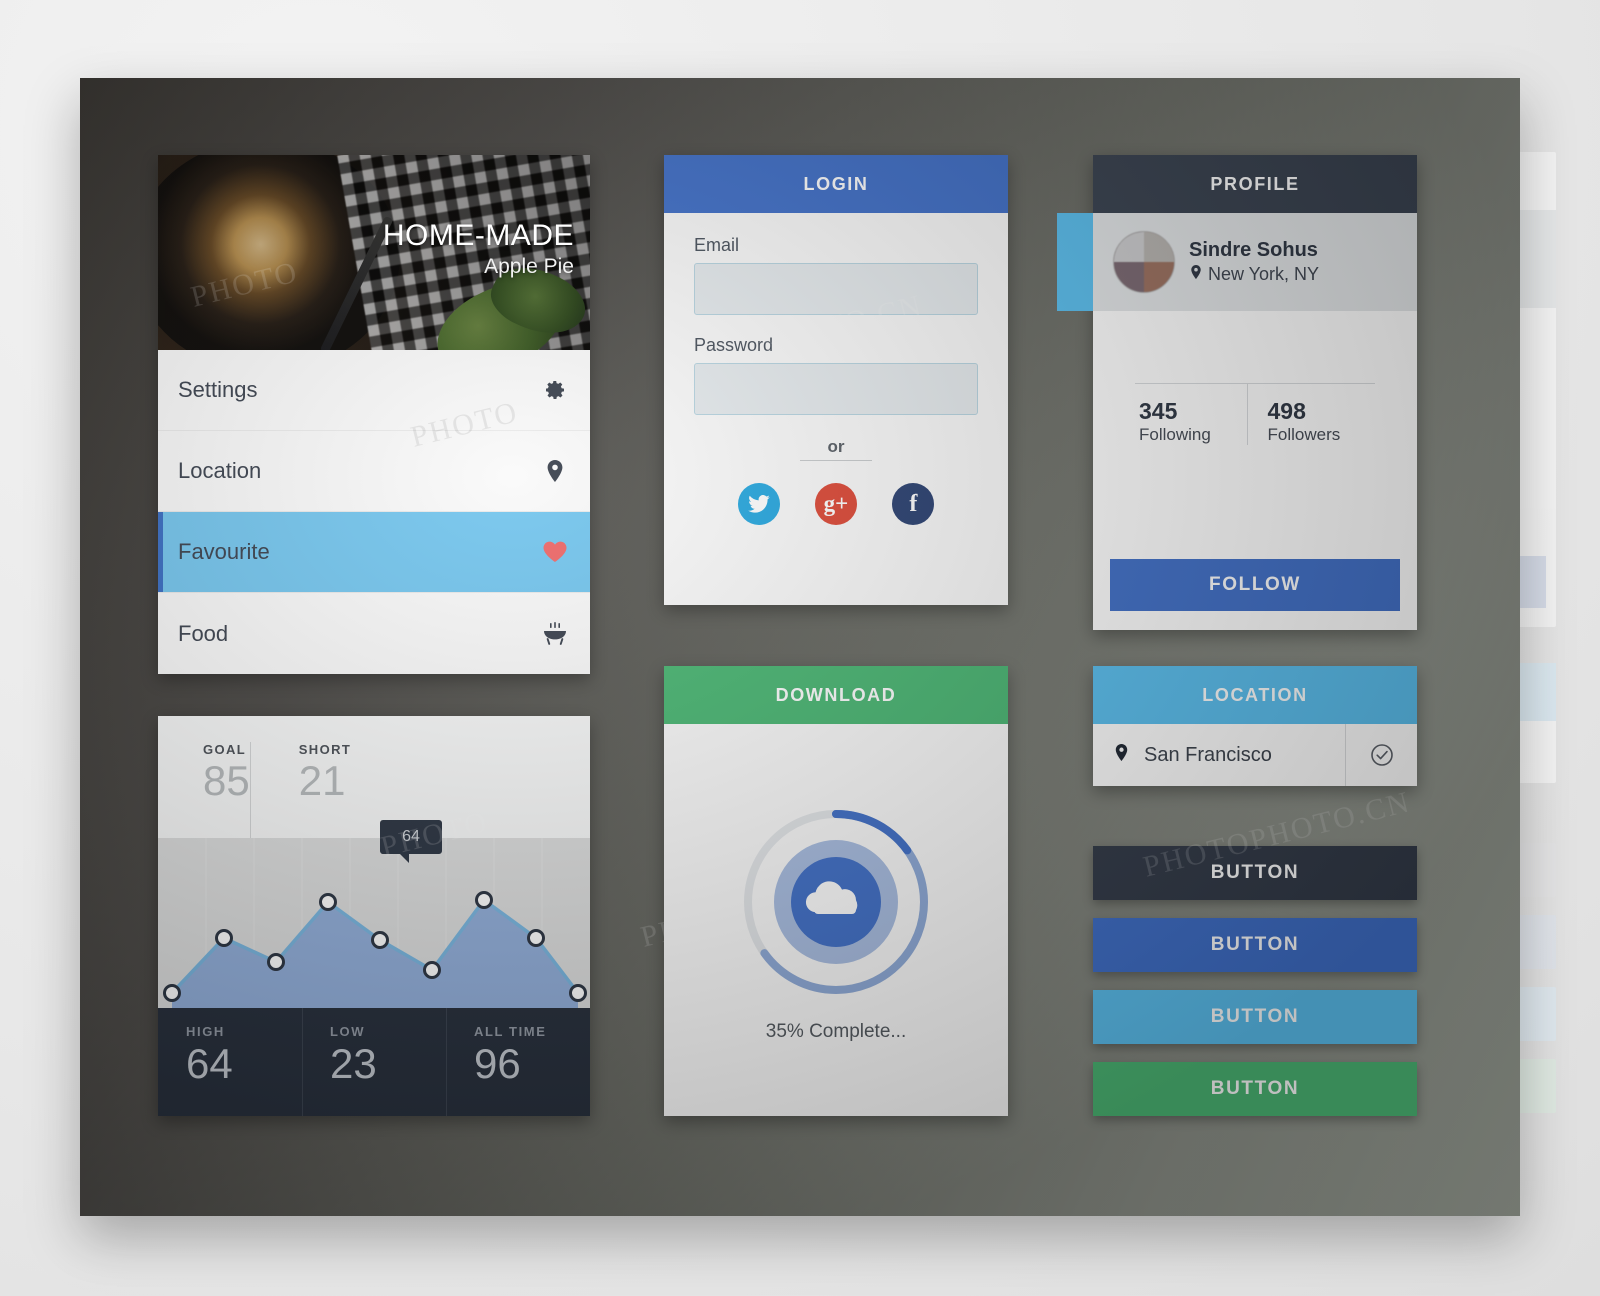 This screenshot has width=1600, height=1296. Describe the element at coordinates (1191, 414) in the screenshot. I see `stat-following: 345 Following` at that location.